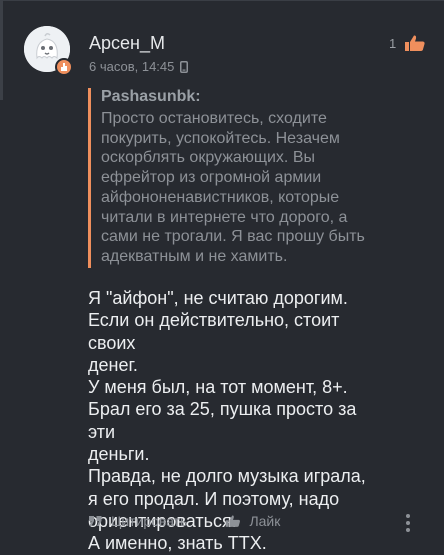  Describe the element at coordinates (119, 454) in the screenshot. I see `comment-line: деньги.` at that location.